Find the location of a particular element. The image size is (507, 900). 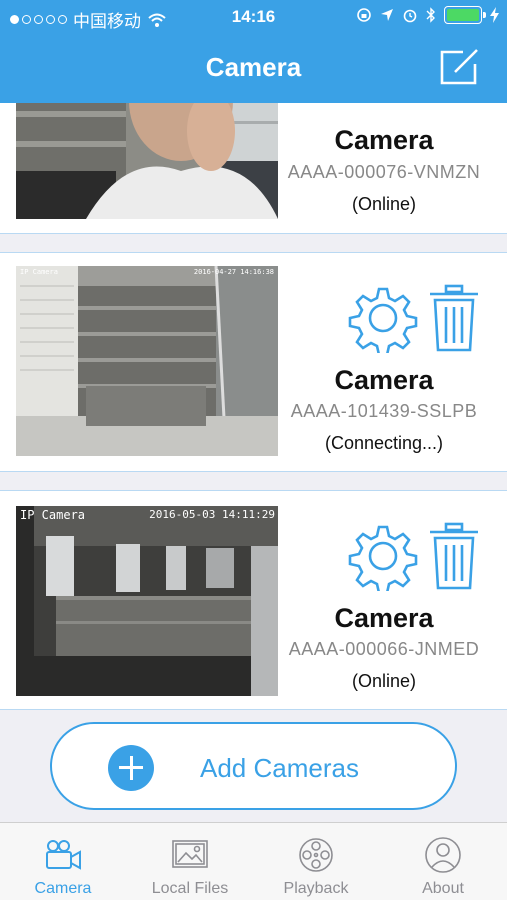

tab-bar: Camera Local Files Playback About is located at coordinates (253, 861).